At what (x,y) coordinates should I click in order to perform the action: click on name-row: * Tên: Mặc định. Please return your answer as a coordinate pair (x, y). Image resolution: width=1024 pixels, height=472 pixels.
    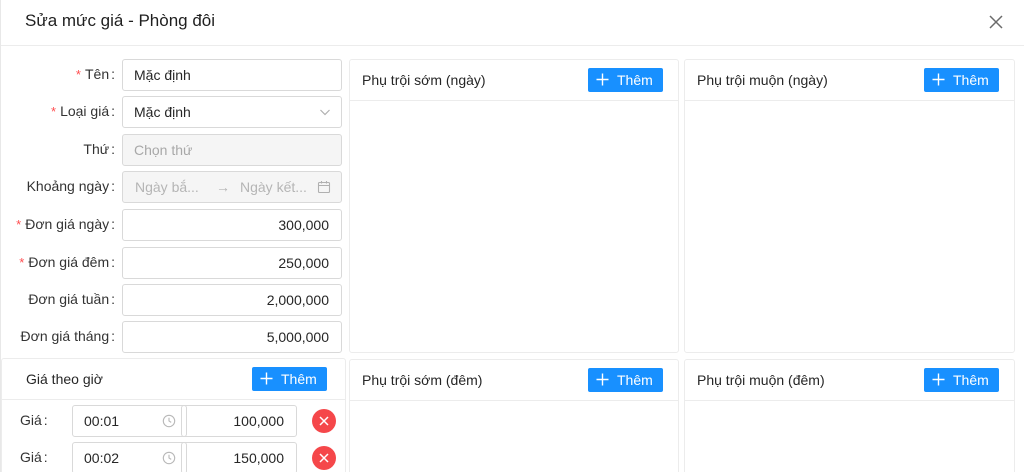
    Looking at the image, I should click on (173, 75).